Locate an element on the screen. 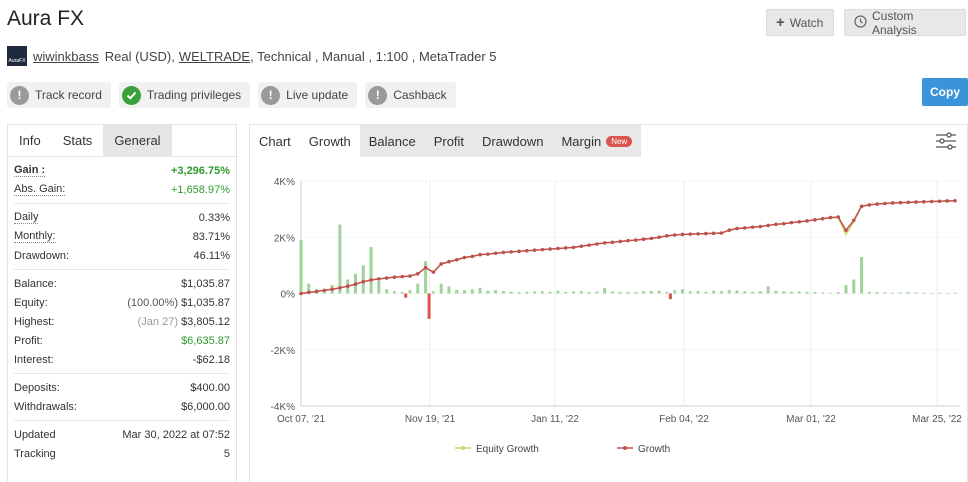 The height and width of the screenshot is (482, 968). tab-margin: Margin New is located at coordinates (597, 141).